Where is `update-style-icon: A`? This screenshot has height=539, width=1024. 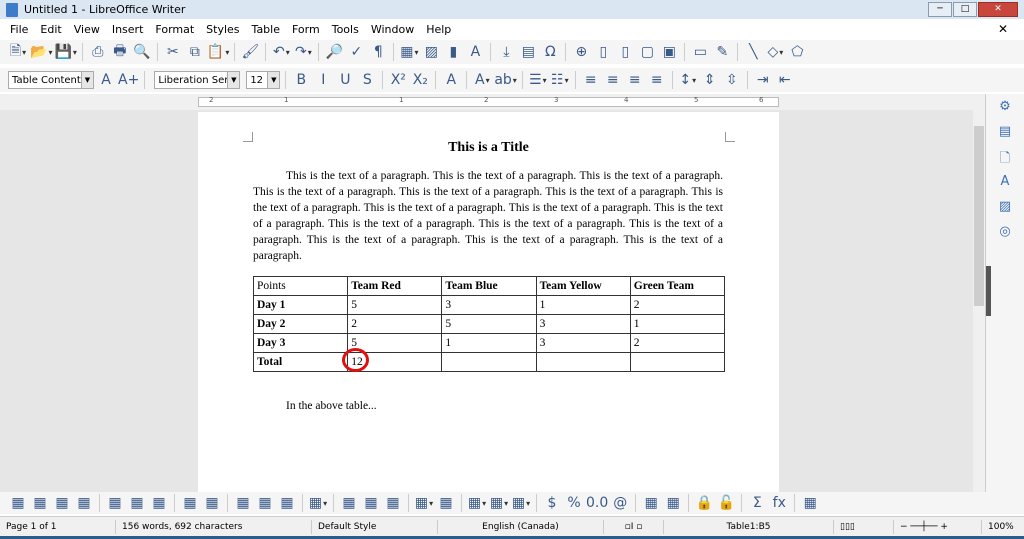
update-style-icon: A is located at coordinates (106, 80).